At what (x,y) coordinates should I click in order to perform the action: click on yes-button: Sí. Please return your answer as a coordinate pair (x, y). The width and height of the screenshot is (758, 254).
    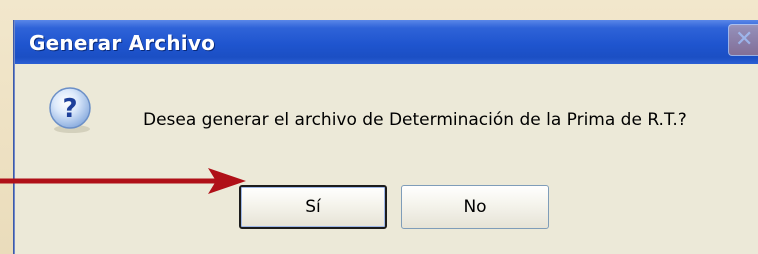
    Looking at the image, I should click on (313, 207).